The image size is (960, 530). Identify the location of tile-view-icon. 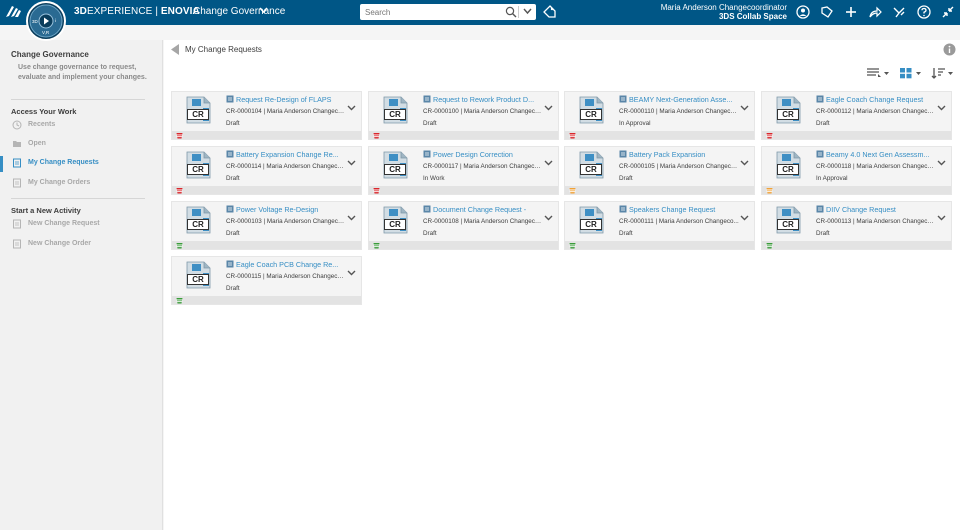
(911, 73).